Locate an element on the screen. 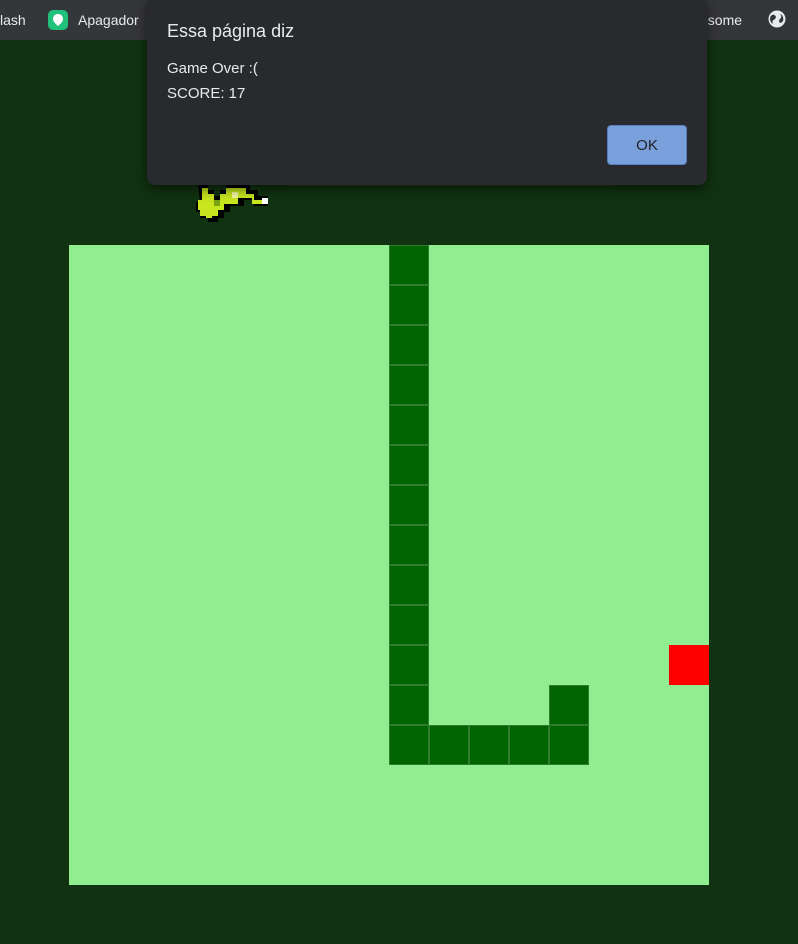 The height and width of the screenshot is (944, 798). bookmark-item-globe is located at coordinates (777, 20).